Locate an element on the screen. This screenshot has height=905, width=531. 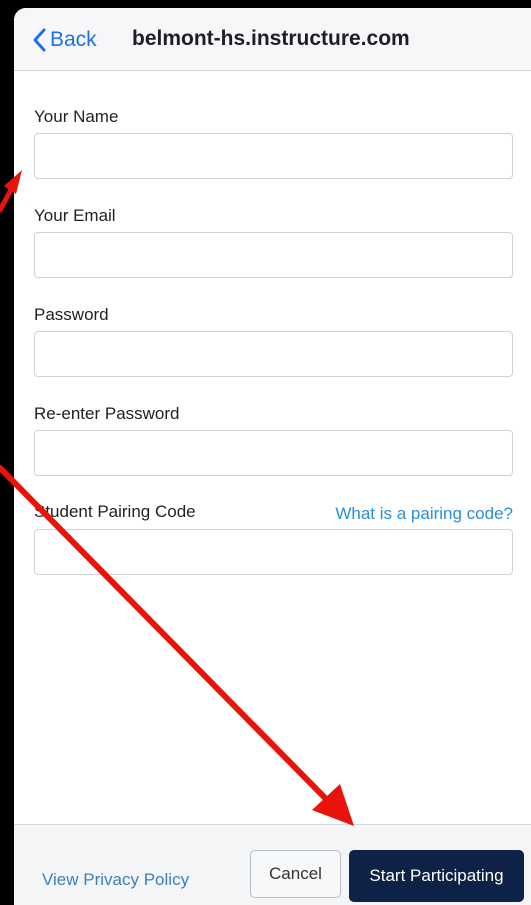
email-field is located at coordinates (273, 255).